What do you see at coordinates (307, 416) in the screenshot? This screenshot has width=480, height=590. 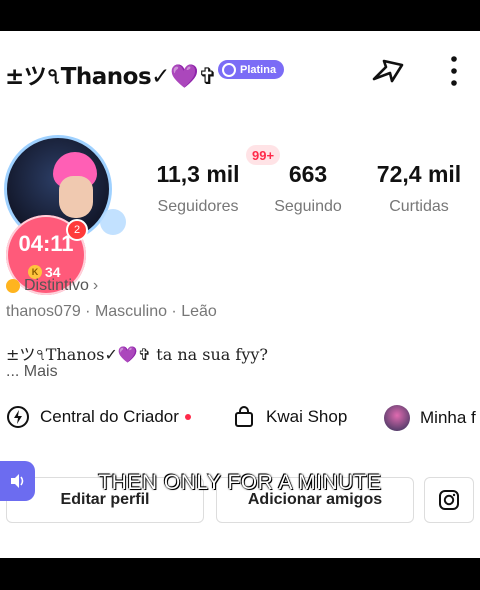 I see `kwai-shop-label: Kwai Shop` at bounding box center [307, 416].